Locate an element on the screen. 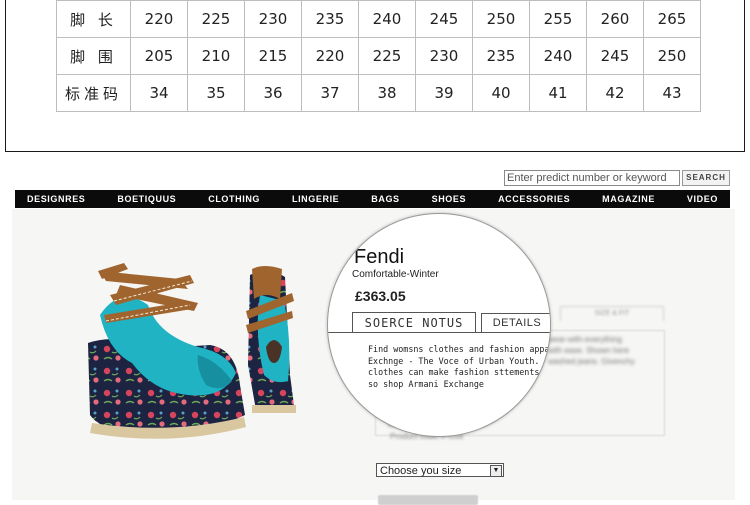 This screenshot has width=750, height=505. nav-item-magazine: MAGAZINE is located at coordinates (628, 199).